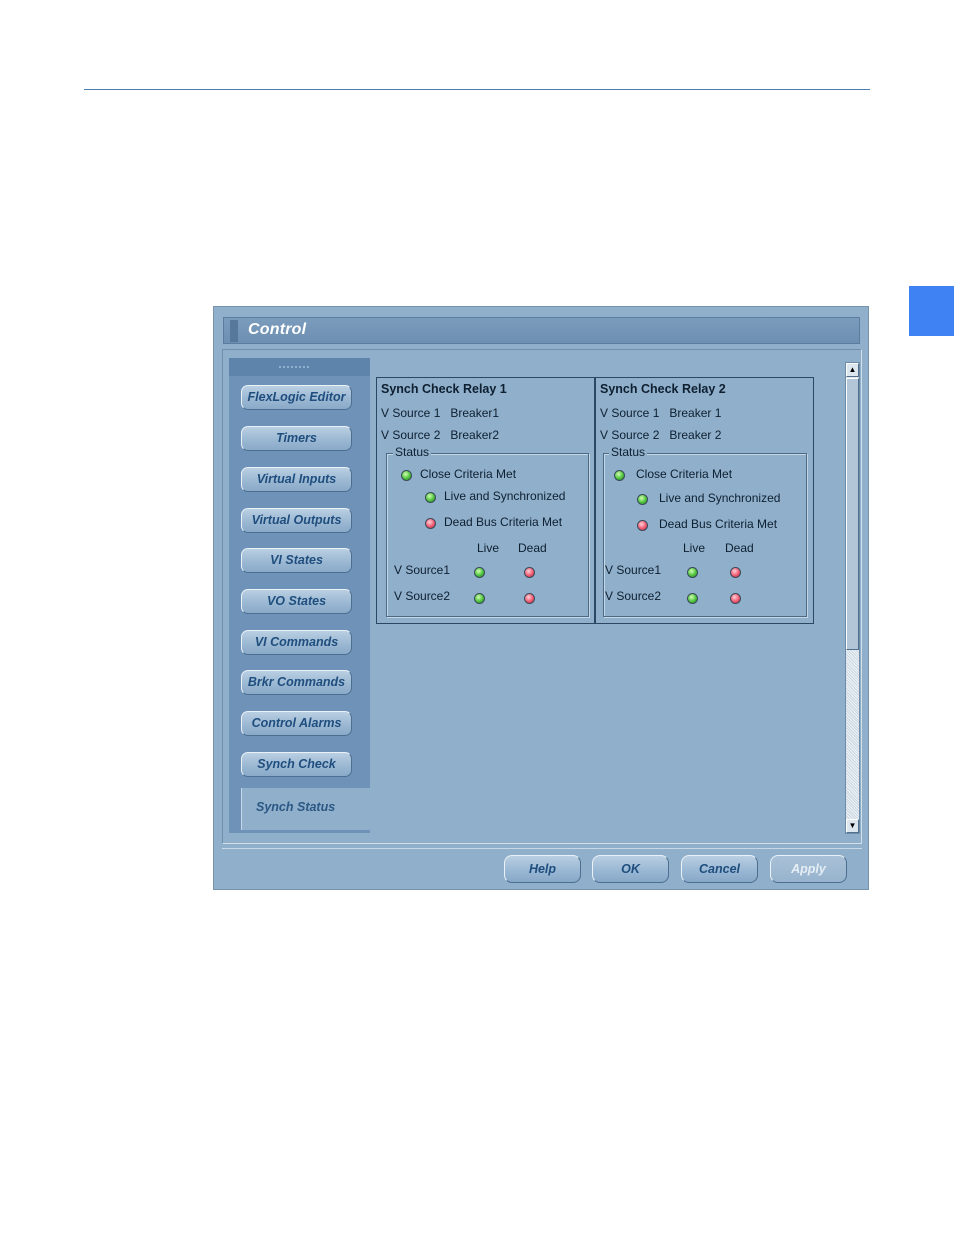 The width and height of the screenshot is (954, 1235). What do you see at coordinates (719, 869) in the screenshot?
I see `cancel-button: Cancel` at bounding box center [719, 869].